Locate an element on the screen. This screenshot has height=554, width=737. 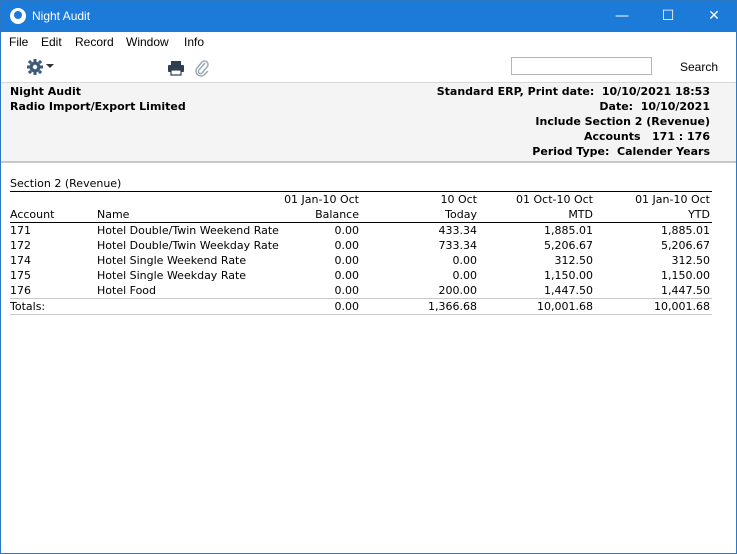
column-header-mtd: MTD is located at coordinates (580, 214).